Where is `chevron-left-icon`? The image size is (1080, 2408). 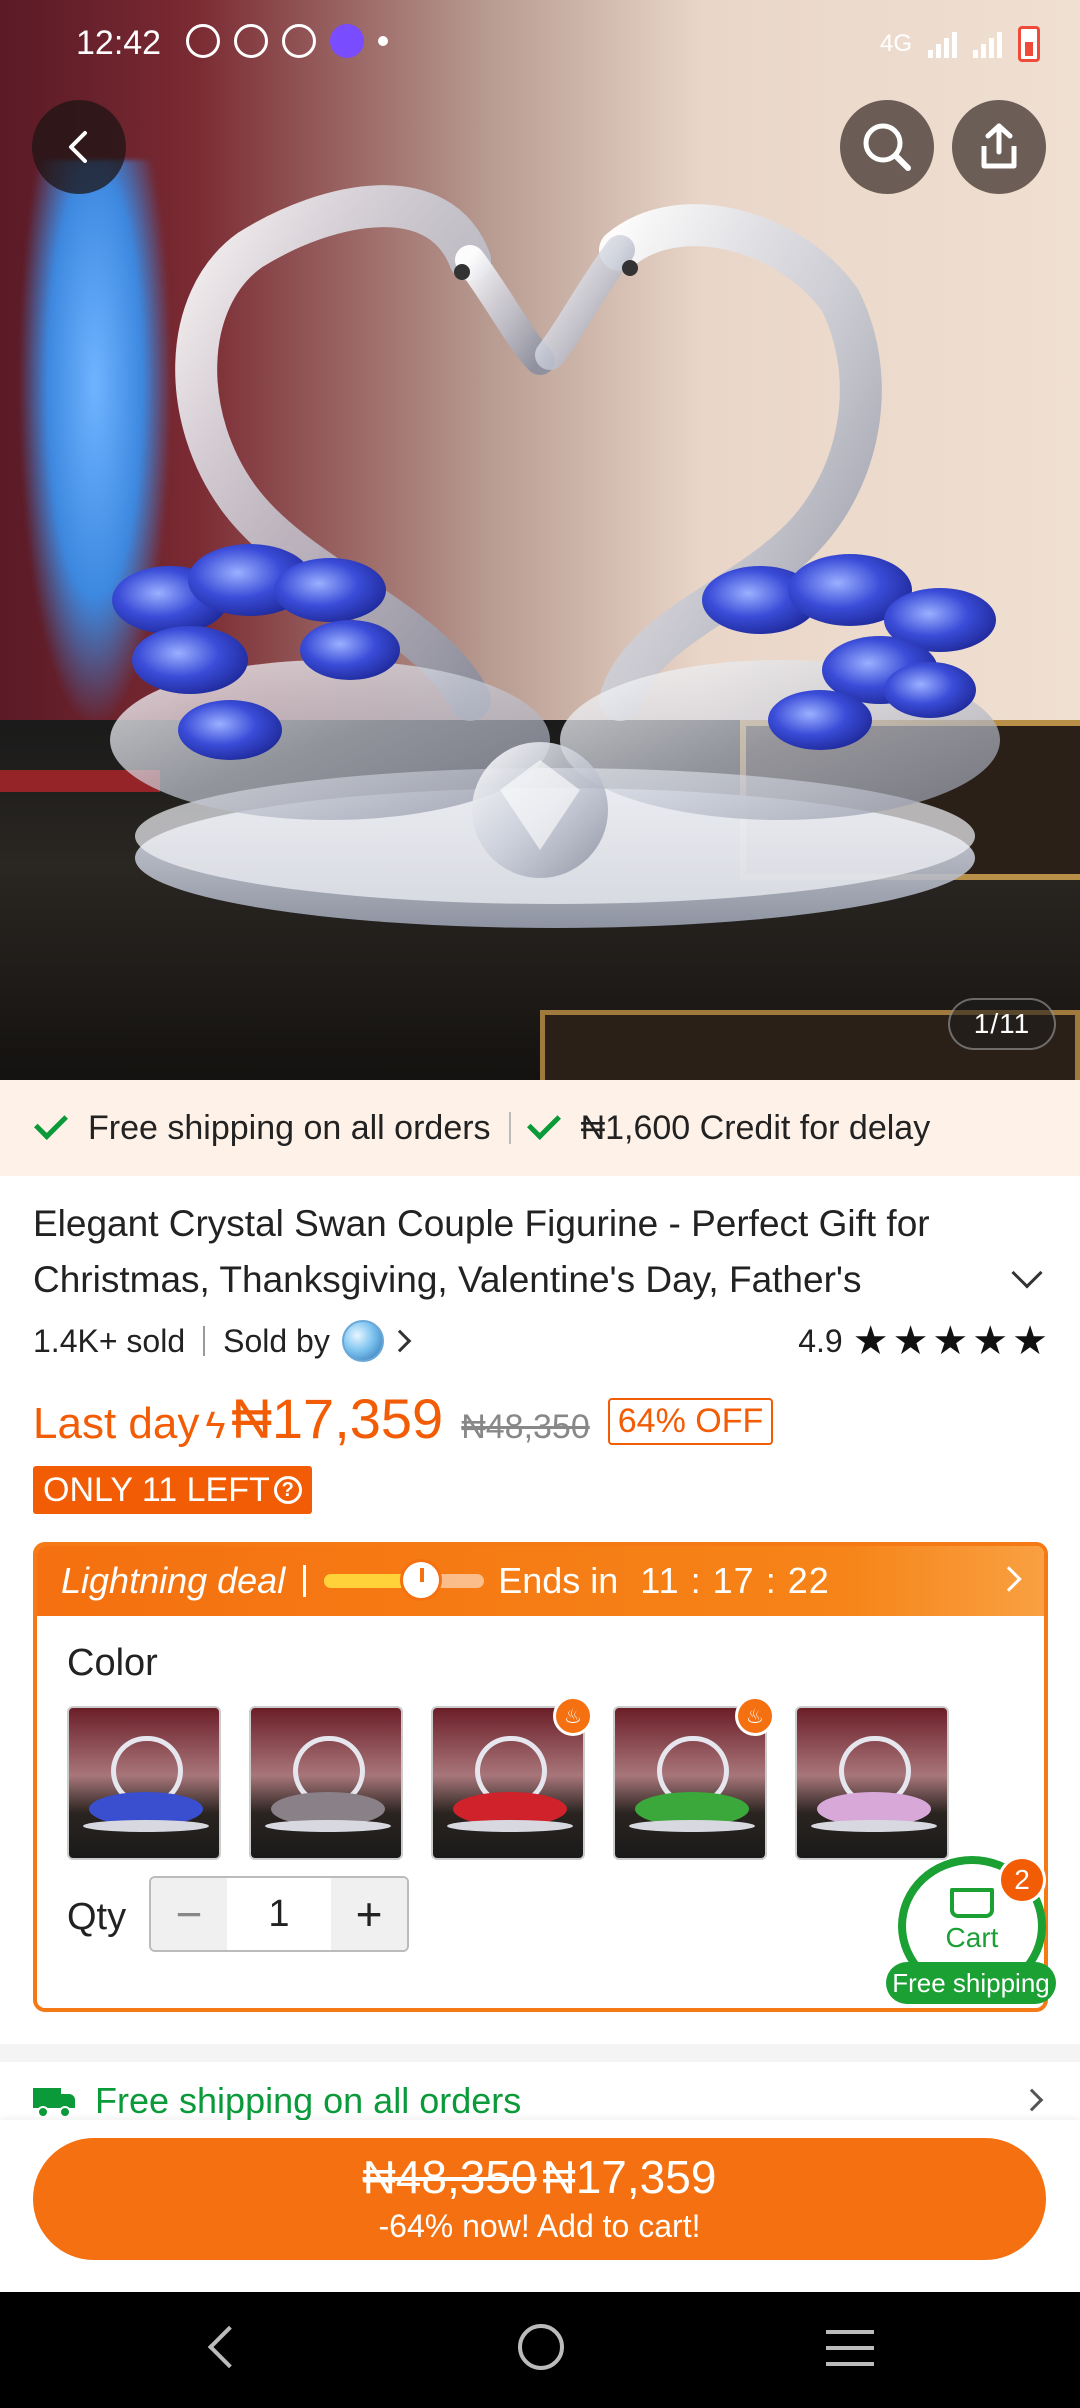 chevron-left-icon is located at coordinates (78, 147).